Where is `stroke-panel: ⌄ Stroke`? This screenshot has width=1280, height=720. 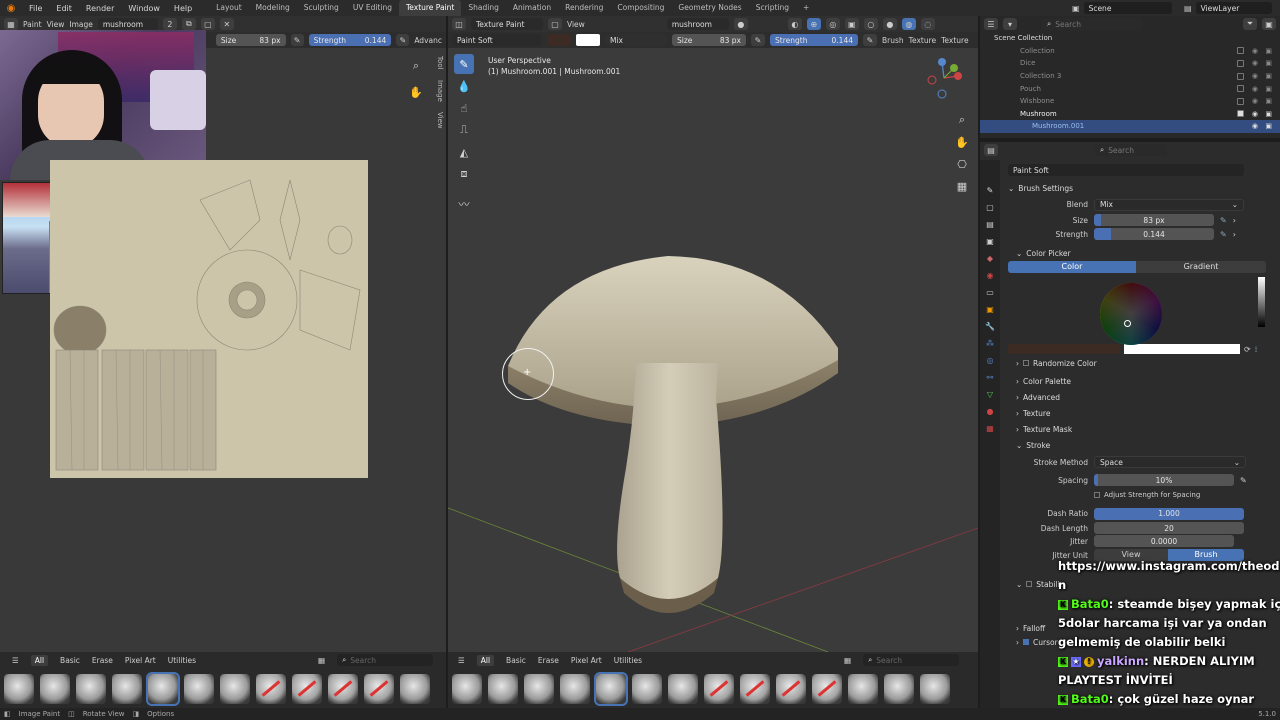 stroke-panel: ⌄ Stroke is located at coordinates (1141, 445).